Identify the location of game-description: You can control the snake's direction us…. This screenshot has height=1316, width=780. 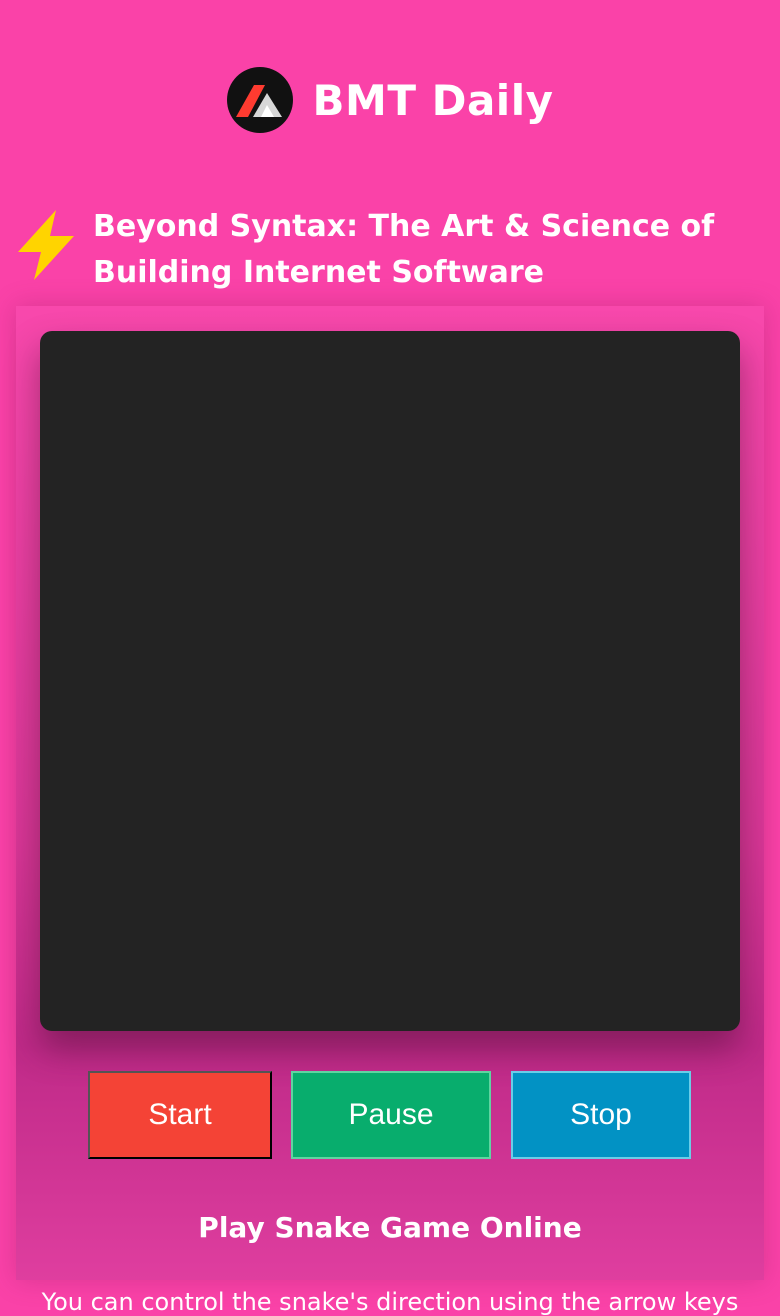
(390, 1302).